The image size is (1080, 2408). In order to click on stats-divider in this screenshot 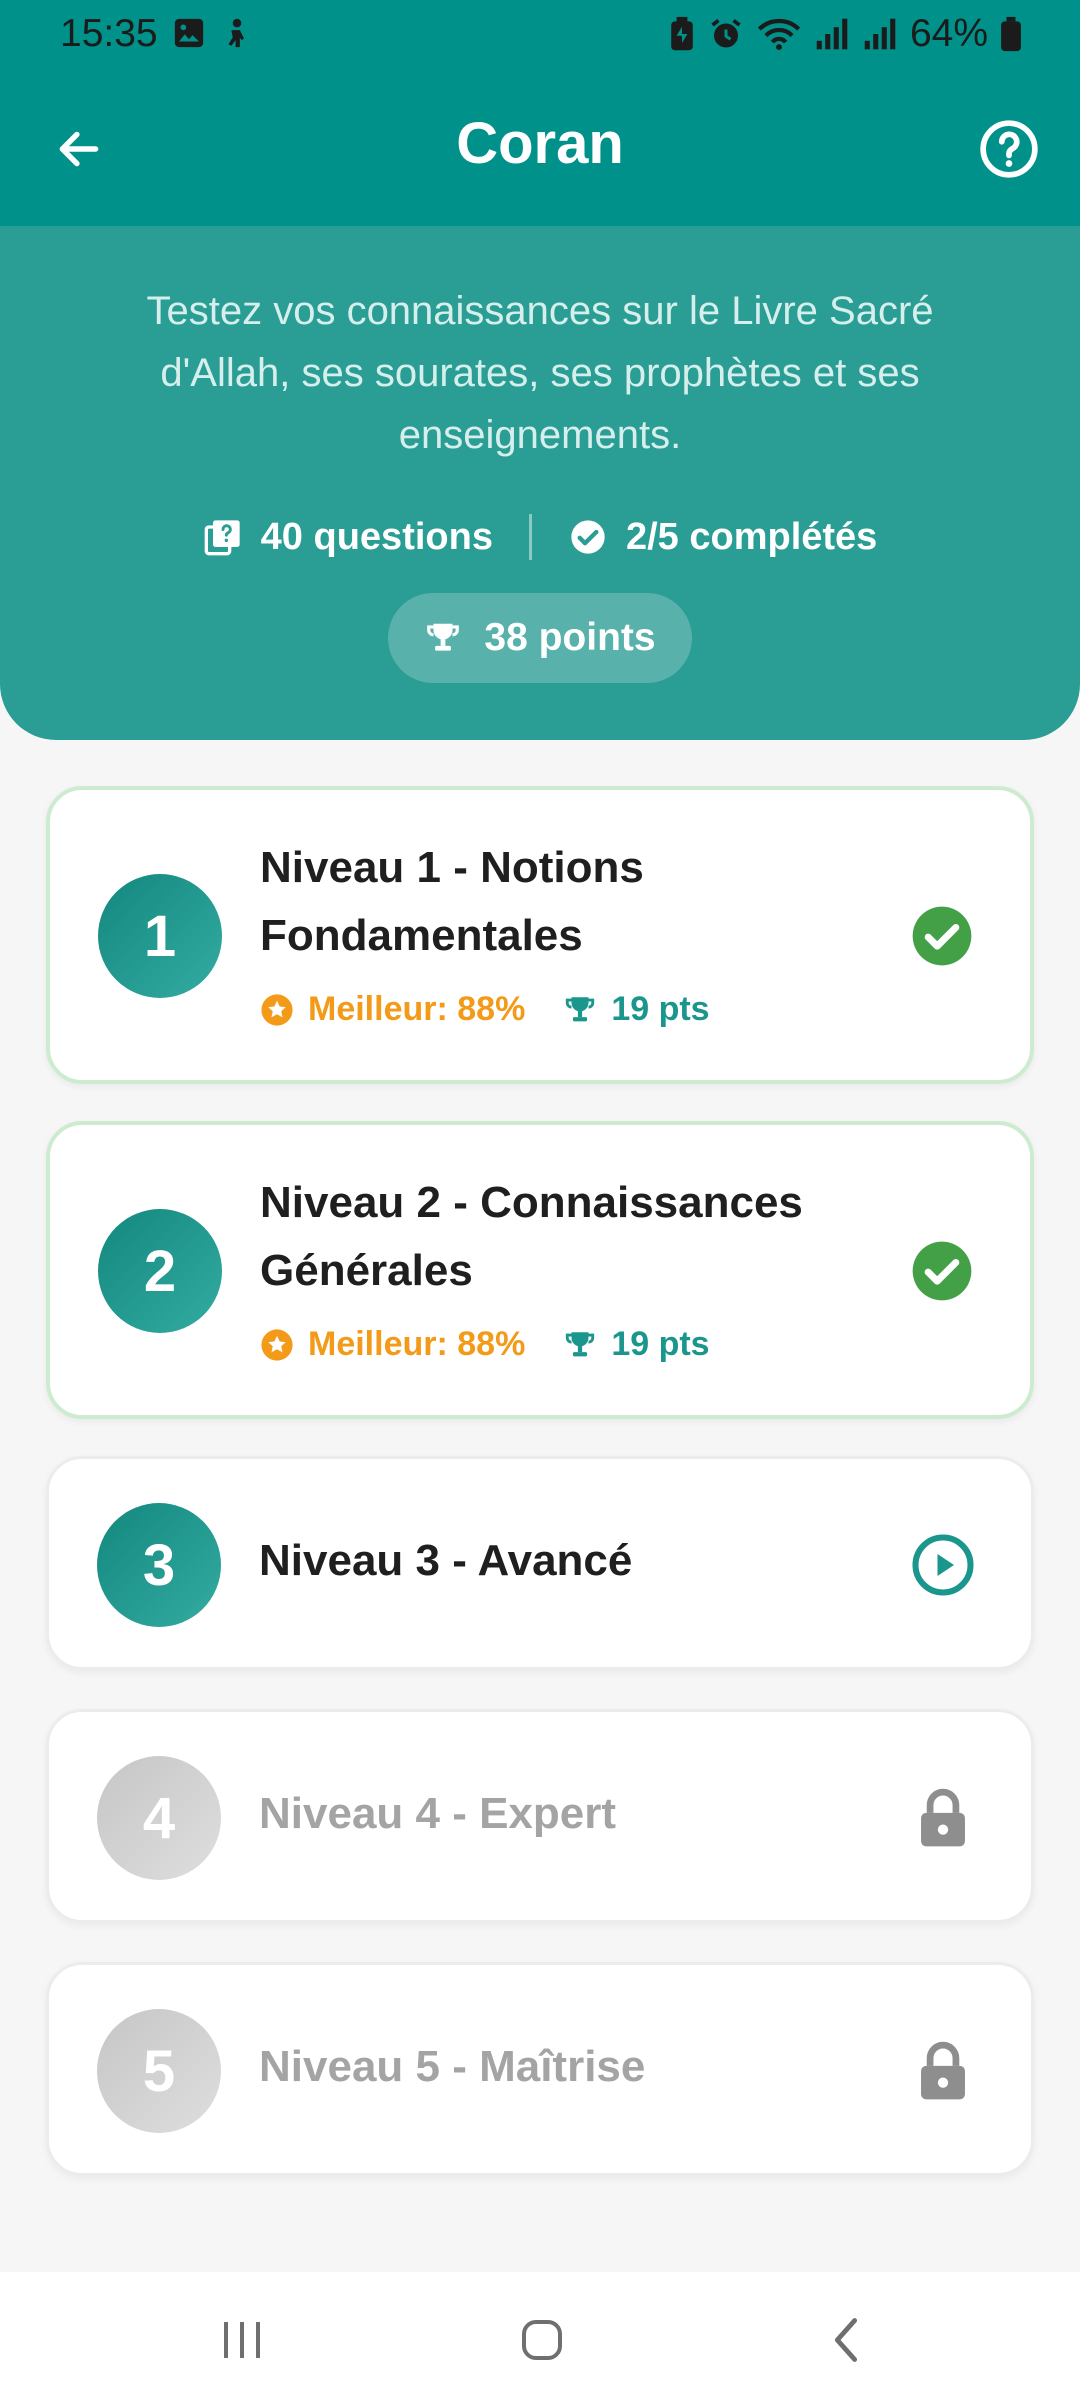, I will do `click(530, 537)`.